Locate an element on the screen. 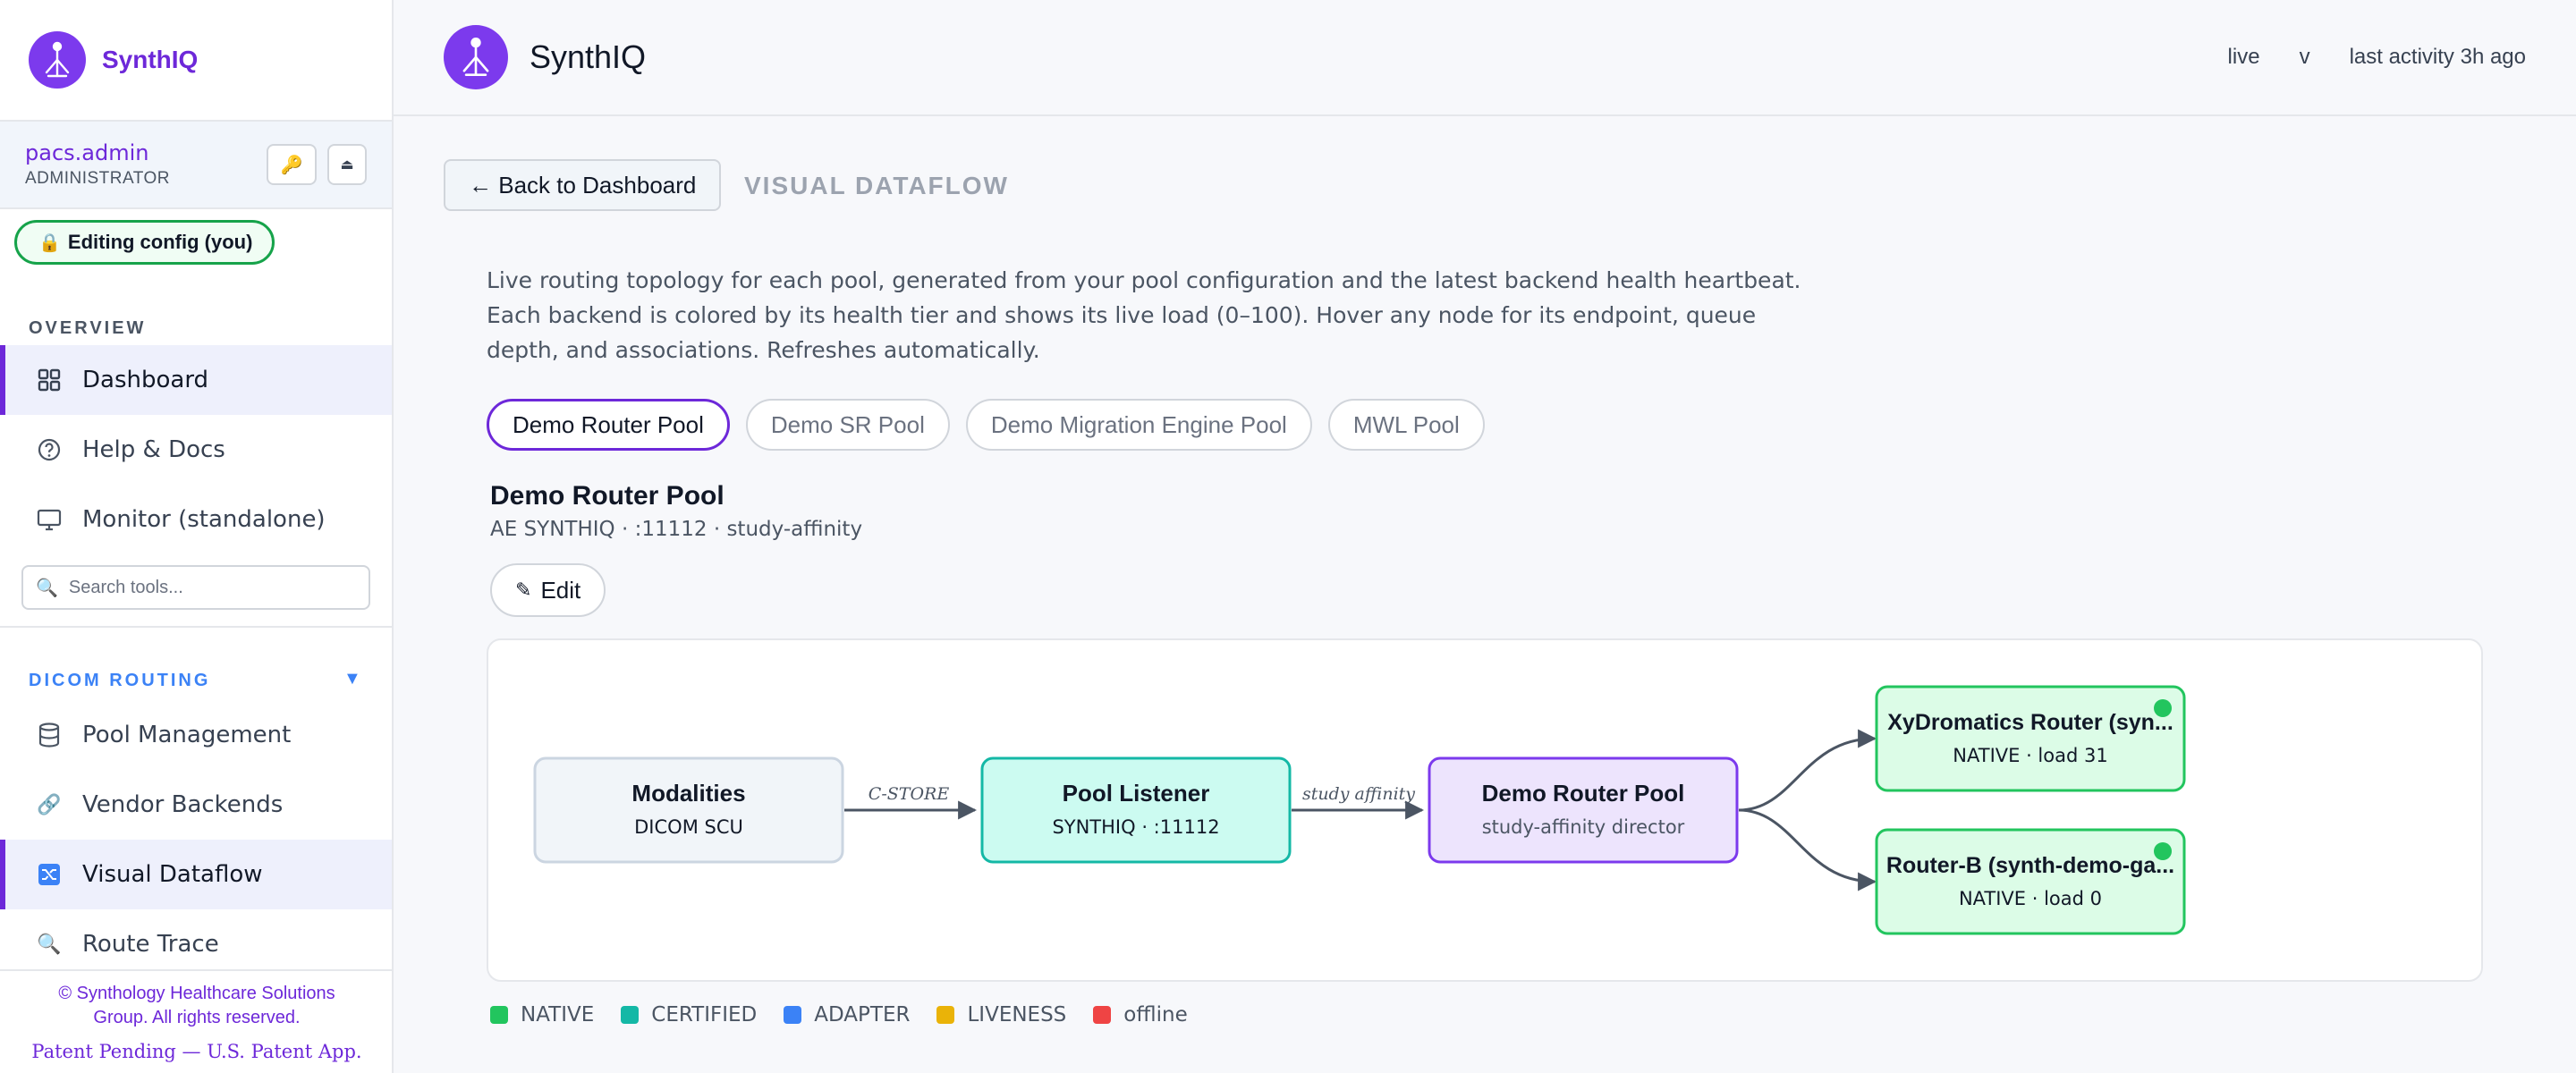 The image size is (2576, 1073). legend-item: ADAPTER is located at coordinates (847, 1015).